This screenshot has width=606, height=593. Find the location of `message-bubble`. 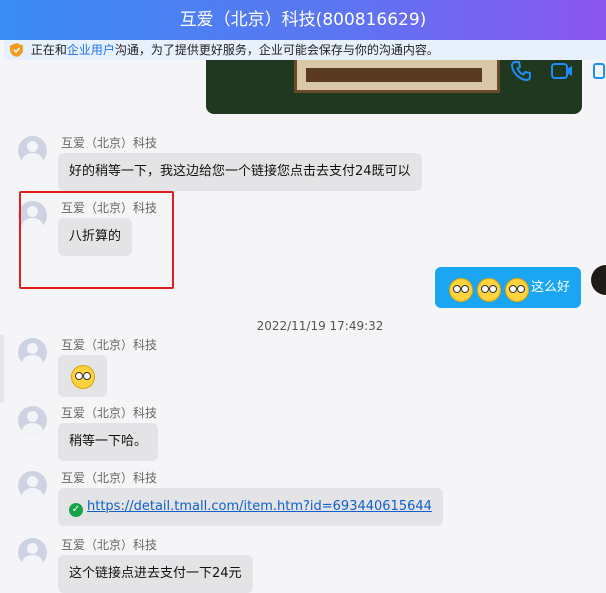

message-bubble is located at coordinates (82, 376).